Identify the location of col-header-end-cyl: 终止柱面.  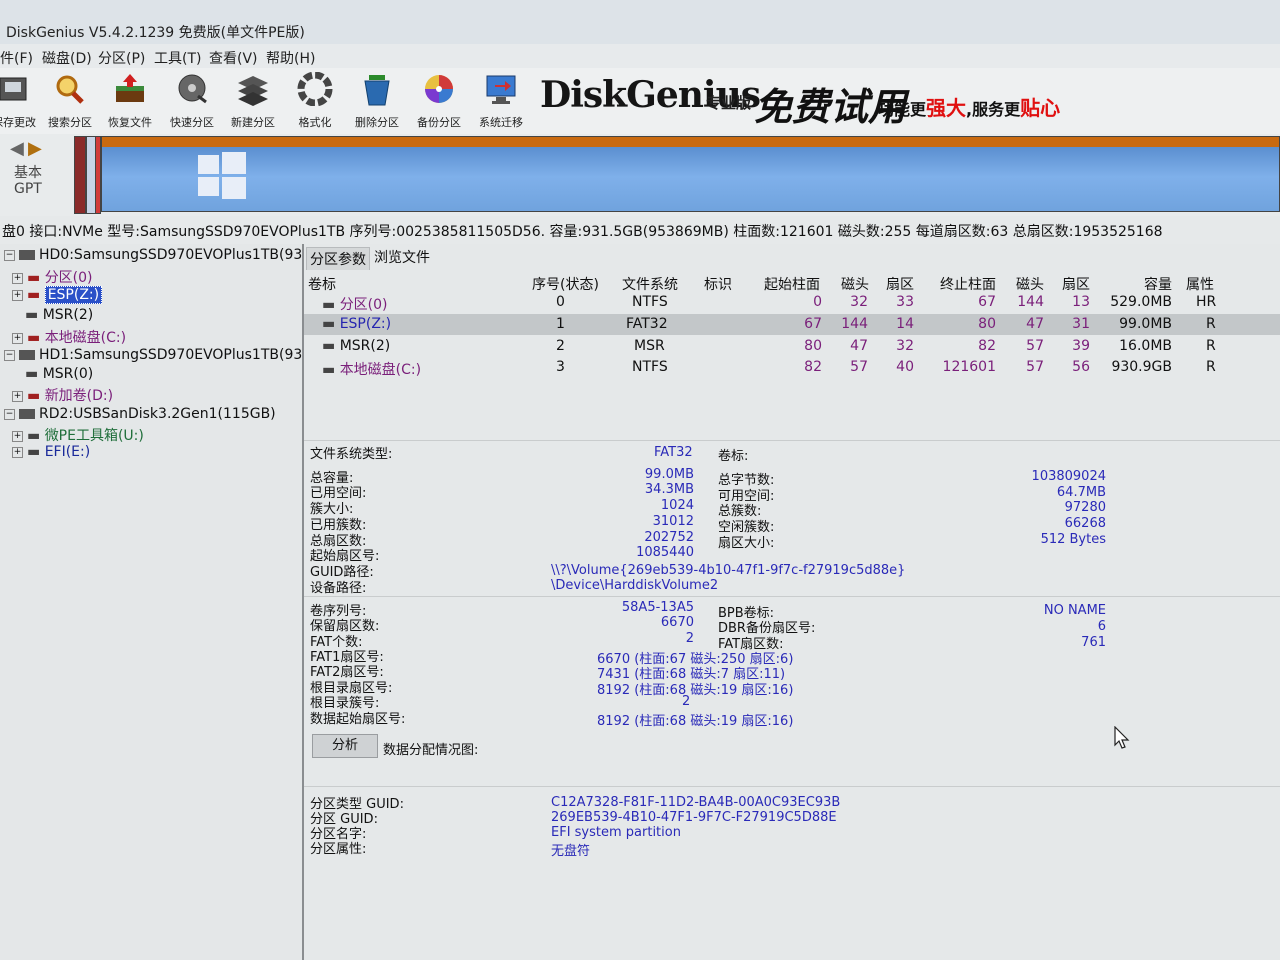
(968, 284).